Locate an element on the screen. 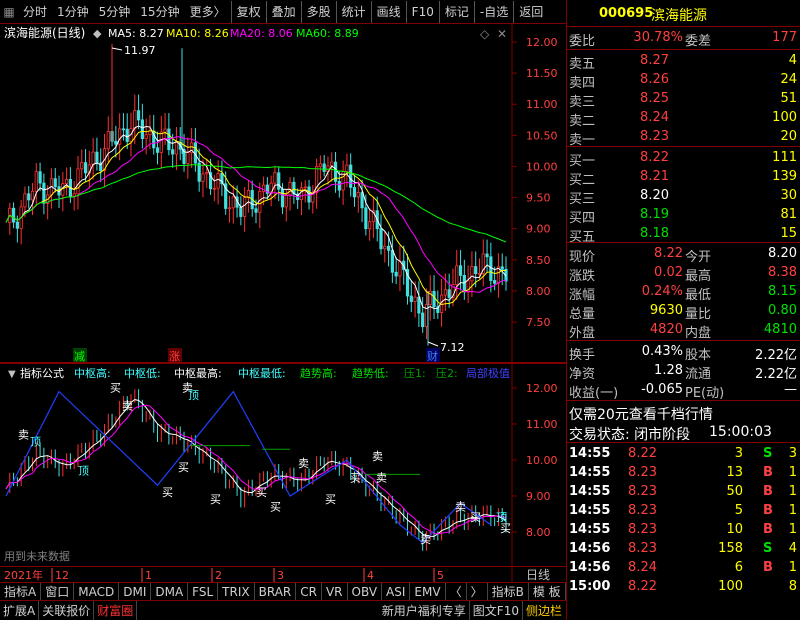 The height and width of the screenshot is (620, 800). tick-price: 8.23 is located at coordinates (642, 472).